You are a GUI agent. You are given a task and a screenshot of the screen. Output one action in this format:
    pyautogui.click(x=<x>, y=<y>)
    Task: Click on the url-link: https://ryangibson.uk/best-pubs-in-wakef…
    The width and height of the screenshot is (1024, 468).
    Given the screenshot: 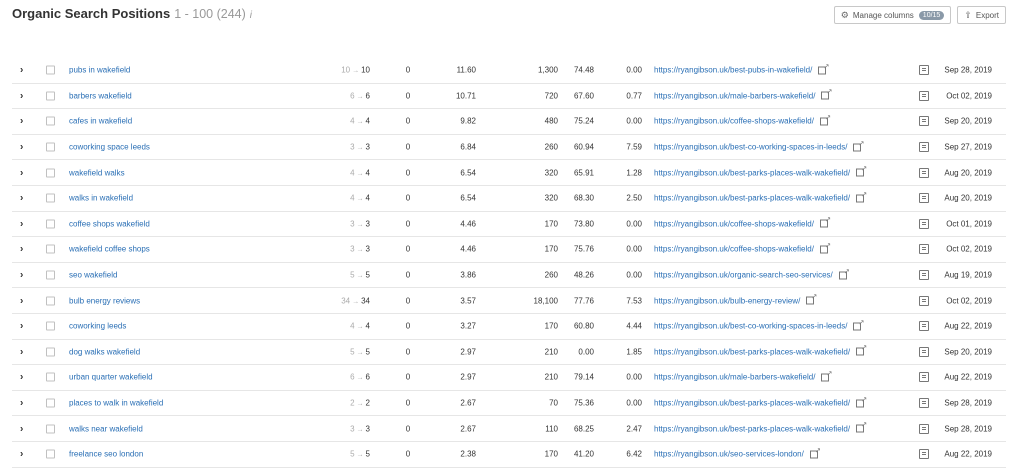 What is the action you would take?
    pyautogui.click(x=733, y=70)
    